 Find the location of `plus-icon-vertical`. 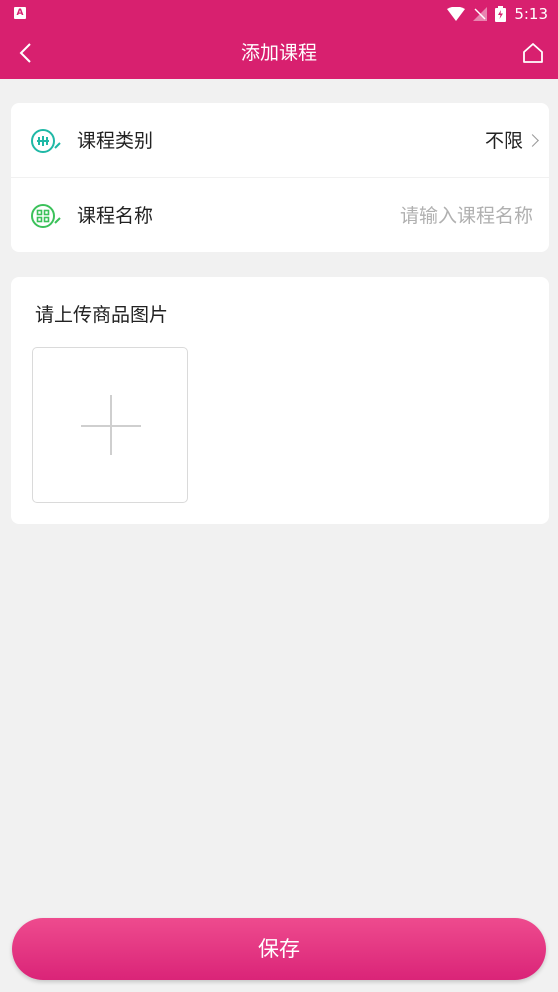

plus-icon-vertical is located at coordinates (111, 425).